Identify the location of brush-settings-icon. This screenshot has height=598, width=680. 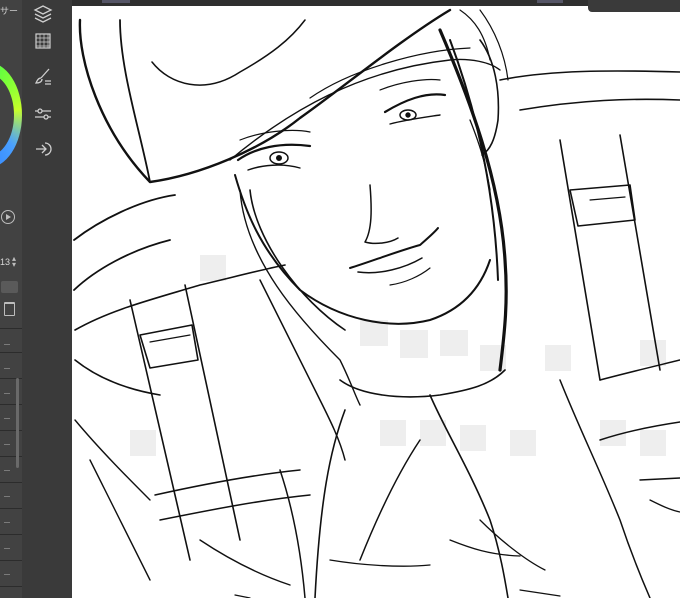
(43, 76).